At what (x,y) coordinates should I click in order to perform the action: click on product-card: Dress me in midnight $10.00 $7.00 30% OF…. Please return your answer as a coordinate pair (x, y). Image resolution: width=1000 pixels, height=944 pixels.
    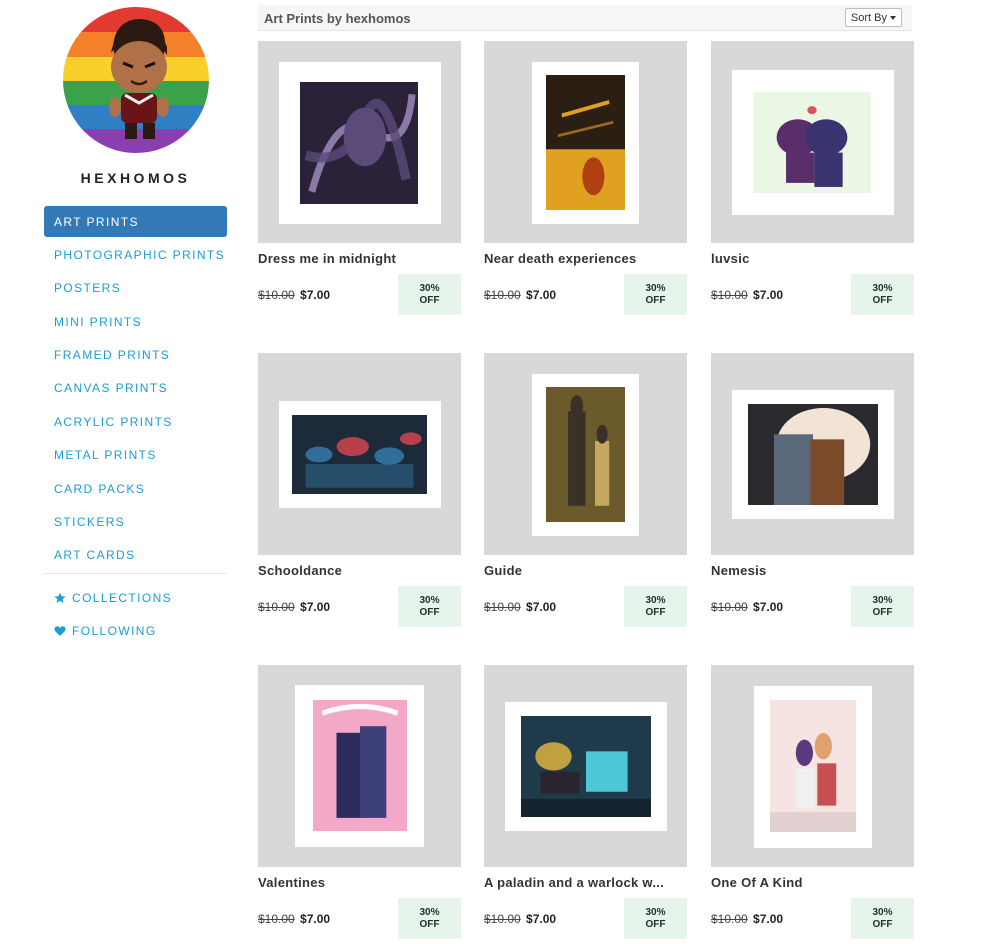
    Looking at the image, I should click on (359, 179).